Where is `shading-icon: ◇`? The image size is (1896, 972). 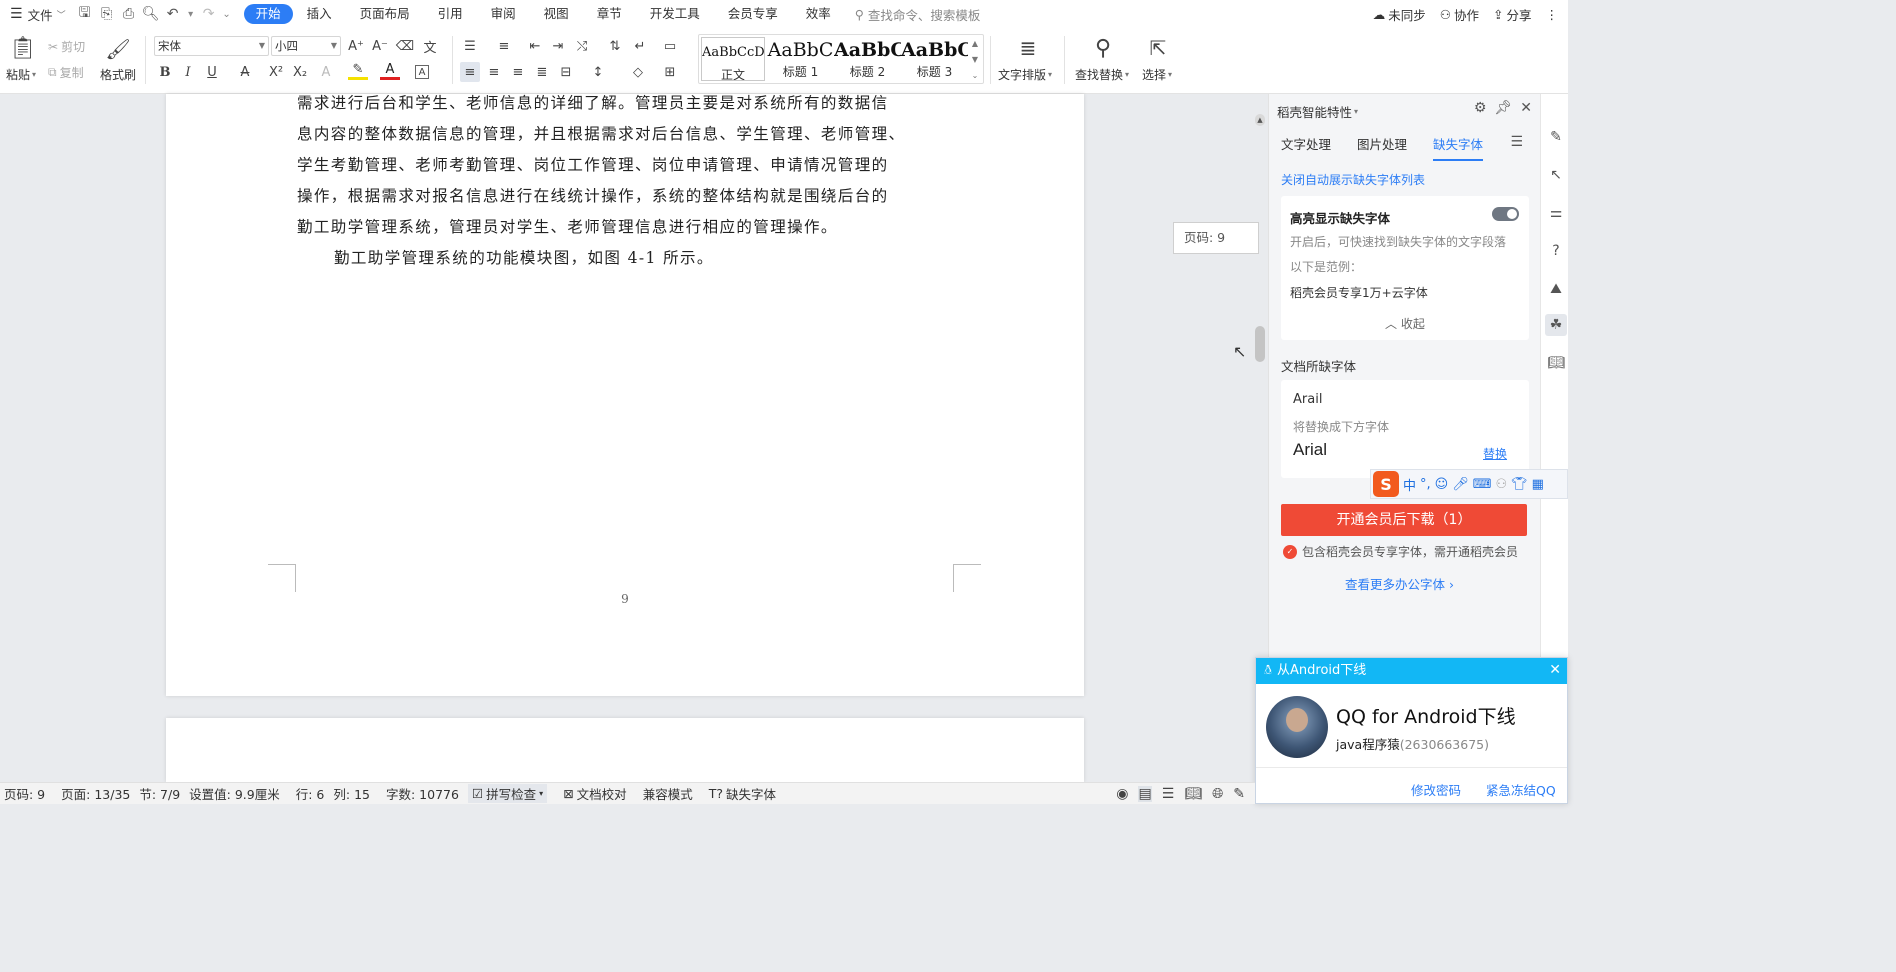 shading-icon: ◇ is located at coordinates (638, 72).